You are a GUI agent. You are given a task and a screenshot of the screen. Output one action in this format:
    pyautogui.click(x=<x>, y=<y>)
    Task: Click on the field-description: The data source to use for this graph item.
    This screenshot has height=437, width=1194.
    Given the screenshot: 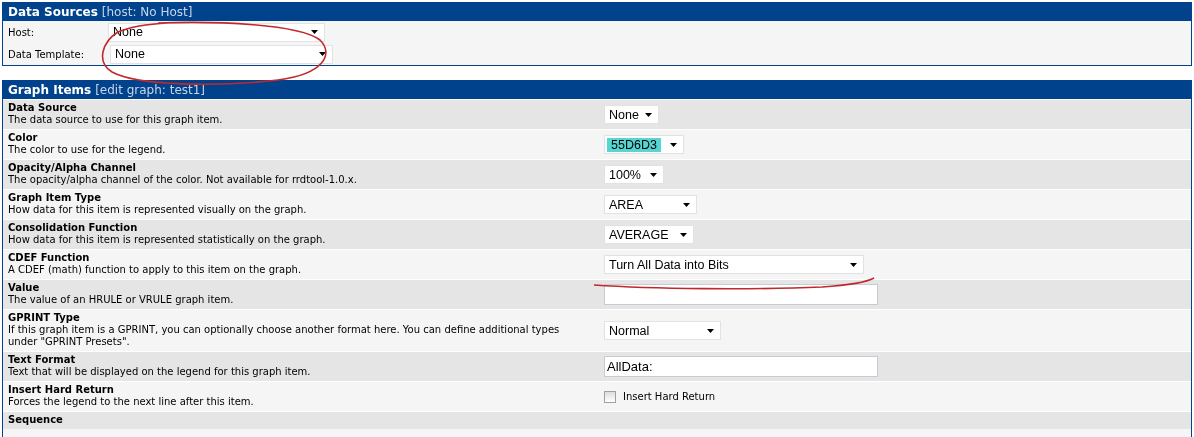 What is the action you would take?
    pyautogui.click(x=116, y=120)
    